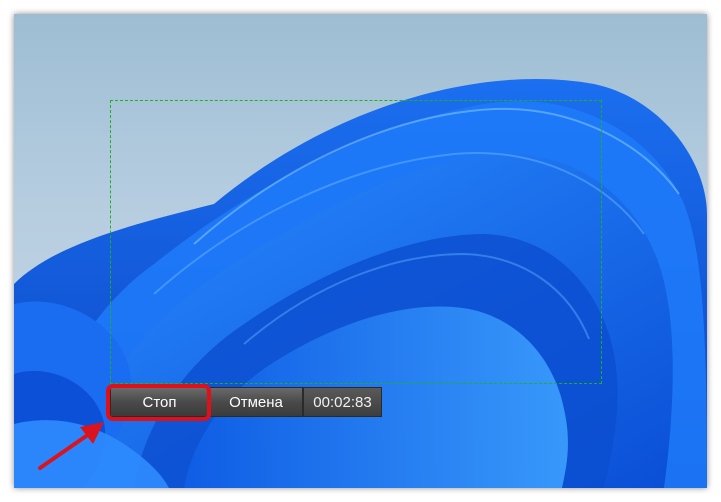 The height and width of the screenshot is (502, 721). I want to click on recording-timer: 00:02:83, so click(342, 402).